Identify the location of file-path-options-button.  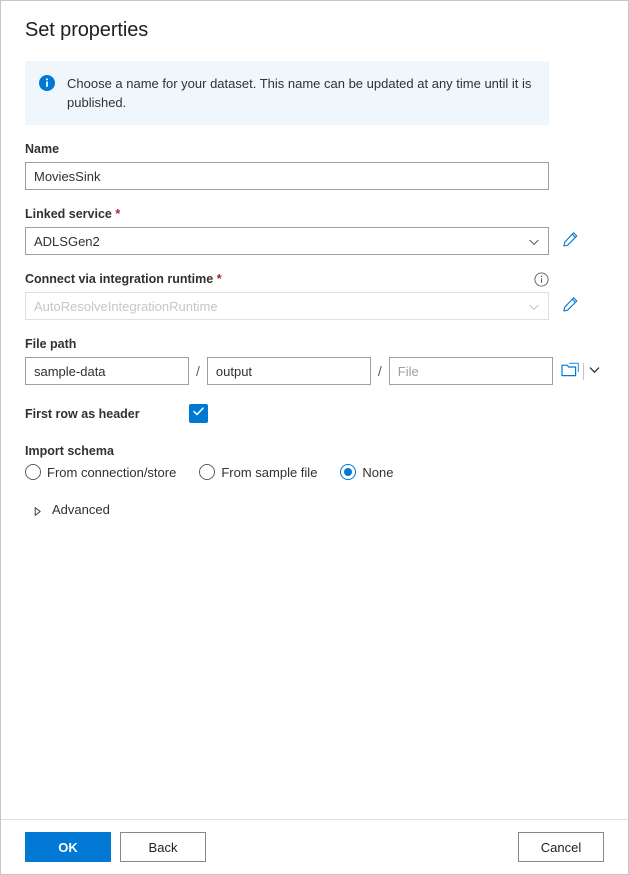
(595, 371).